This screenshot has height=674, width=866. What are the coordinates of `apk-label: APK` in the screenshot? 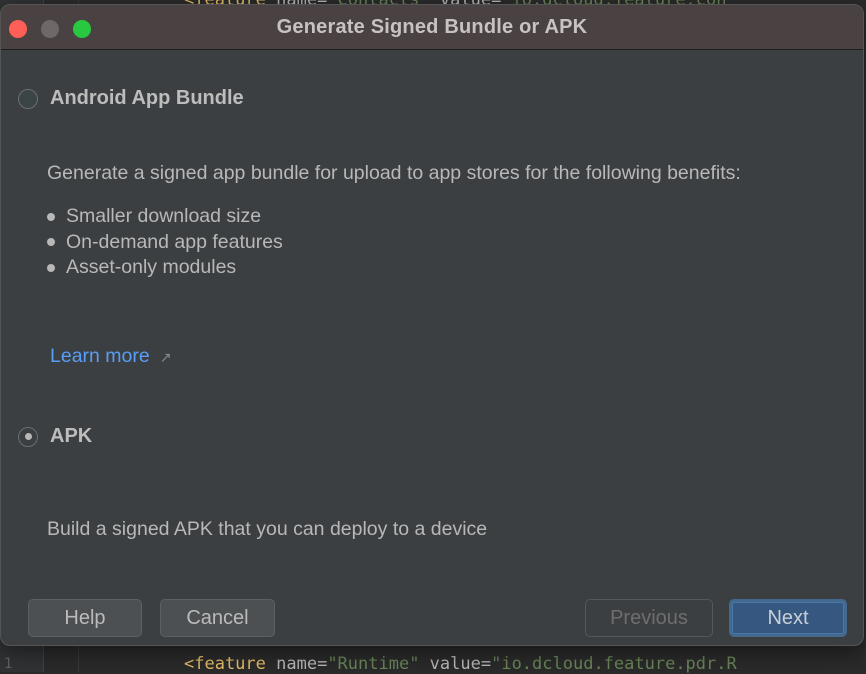 It's located at (71, 436).